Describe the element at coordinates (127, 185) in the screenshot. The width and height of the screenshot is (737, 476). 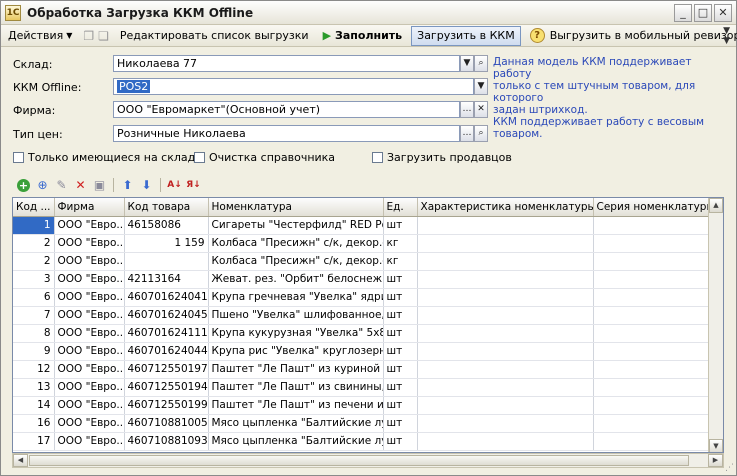
I see `move-up-icon: ⬆` at that location.